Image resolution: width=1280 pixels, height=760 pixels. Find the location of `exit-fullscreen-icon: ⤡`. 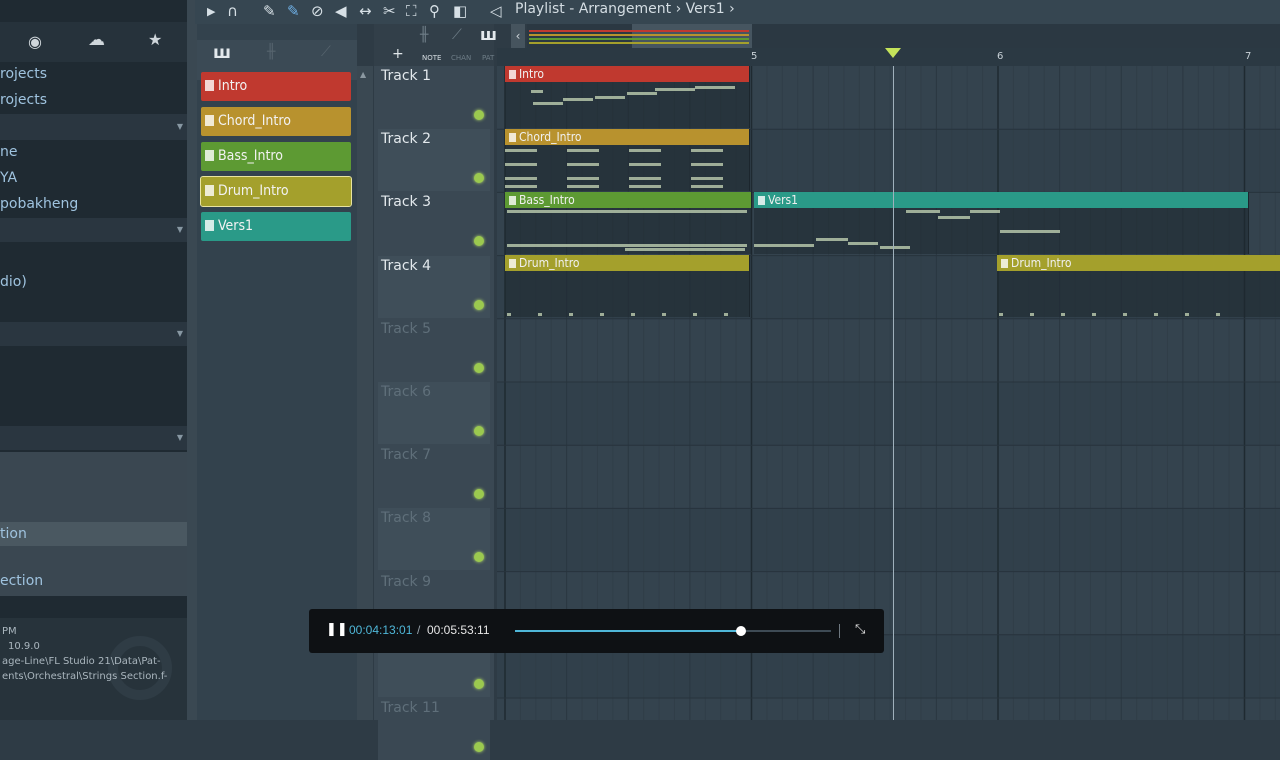

exit-fullscreen-icon: ⤡ is located at coordinates (860, 629).